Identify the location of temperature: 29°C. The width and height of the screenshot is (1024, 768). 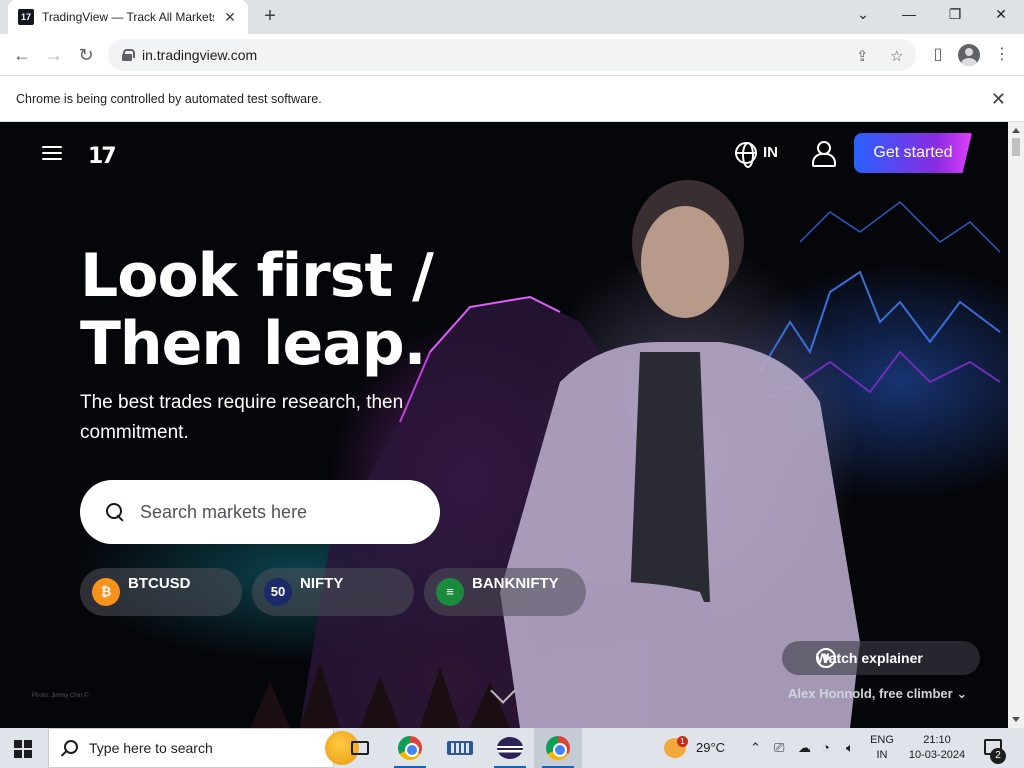
(710, 747).